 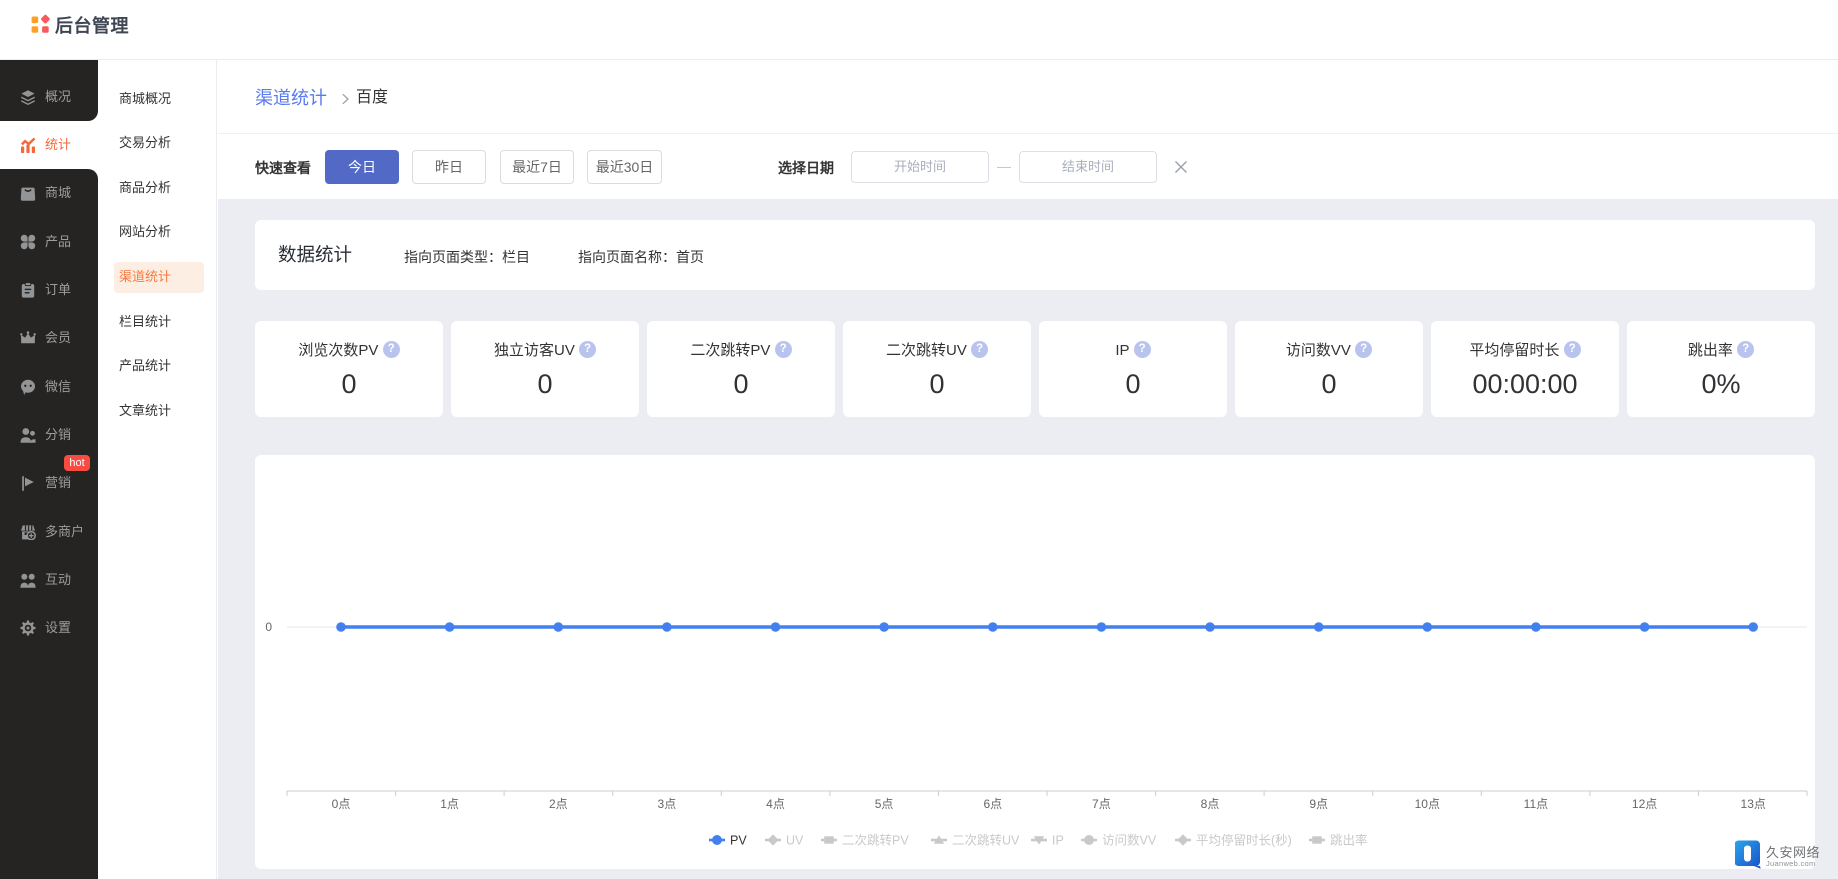 What do you see at coordinates (775, 804) in the screenshot?
I see `svg-text: 4点` at bounding box center [775, 804].